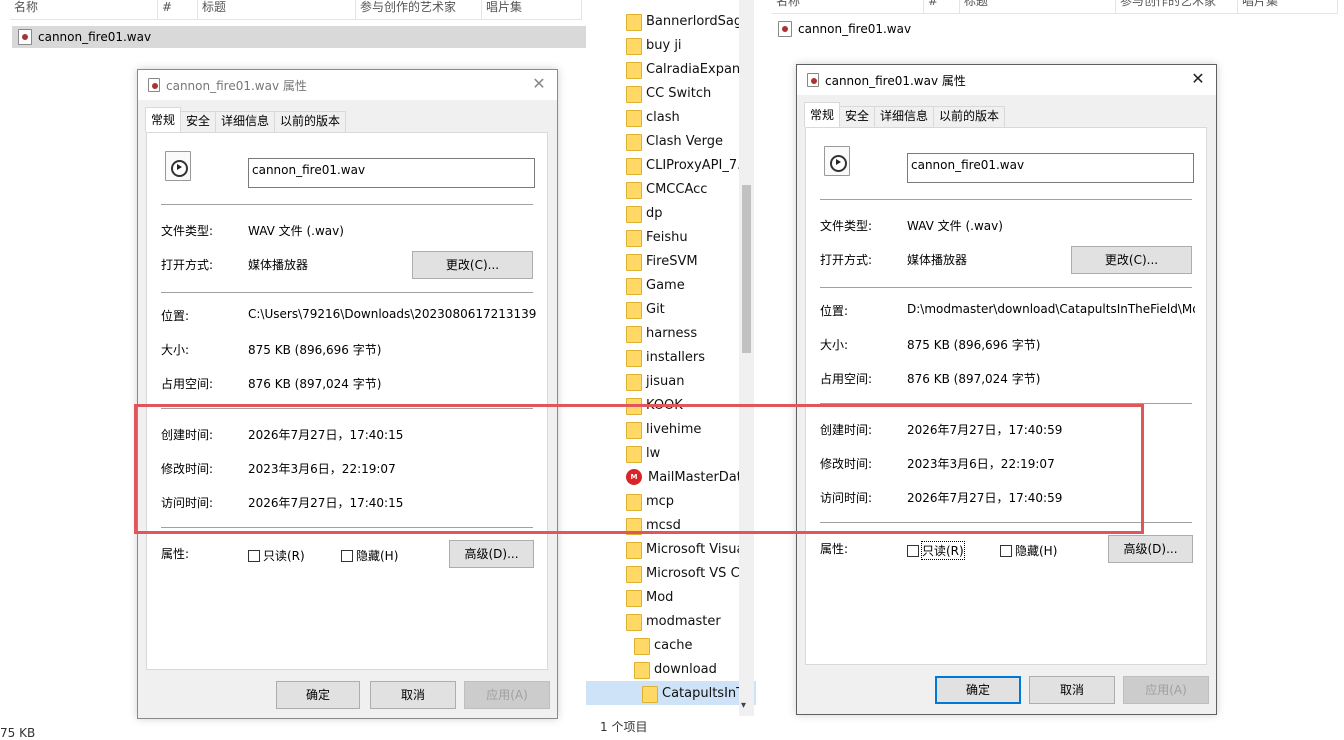 The height and width of the screenshot is (740, 1344). I want to click on tree-item: Microsoft Visua, so click(671, 549).